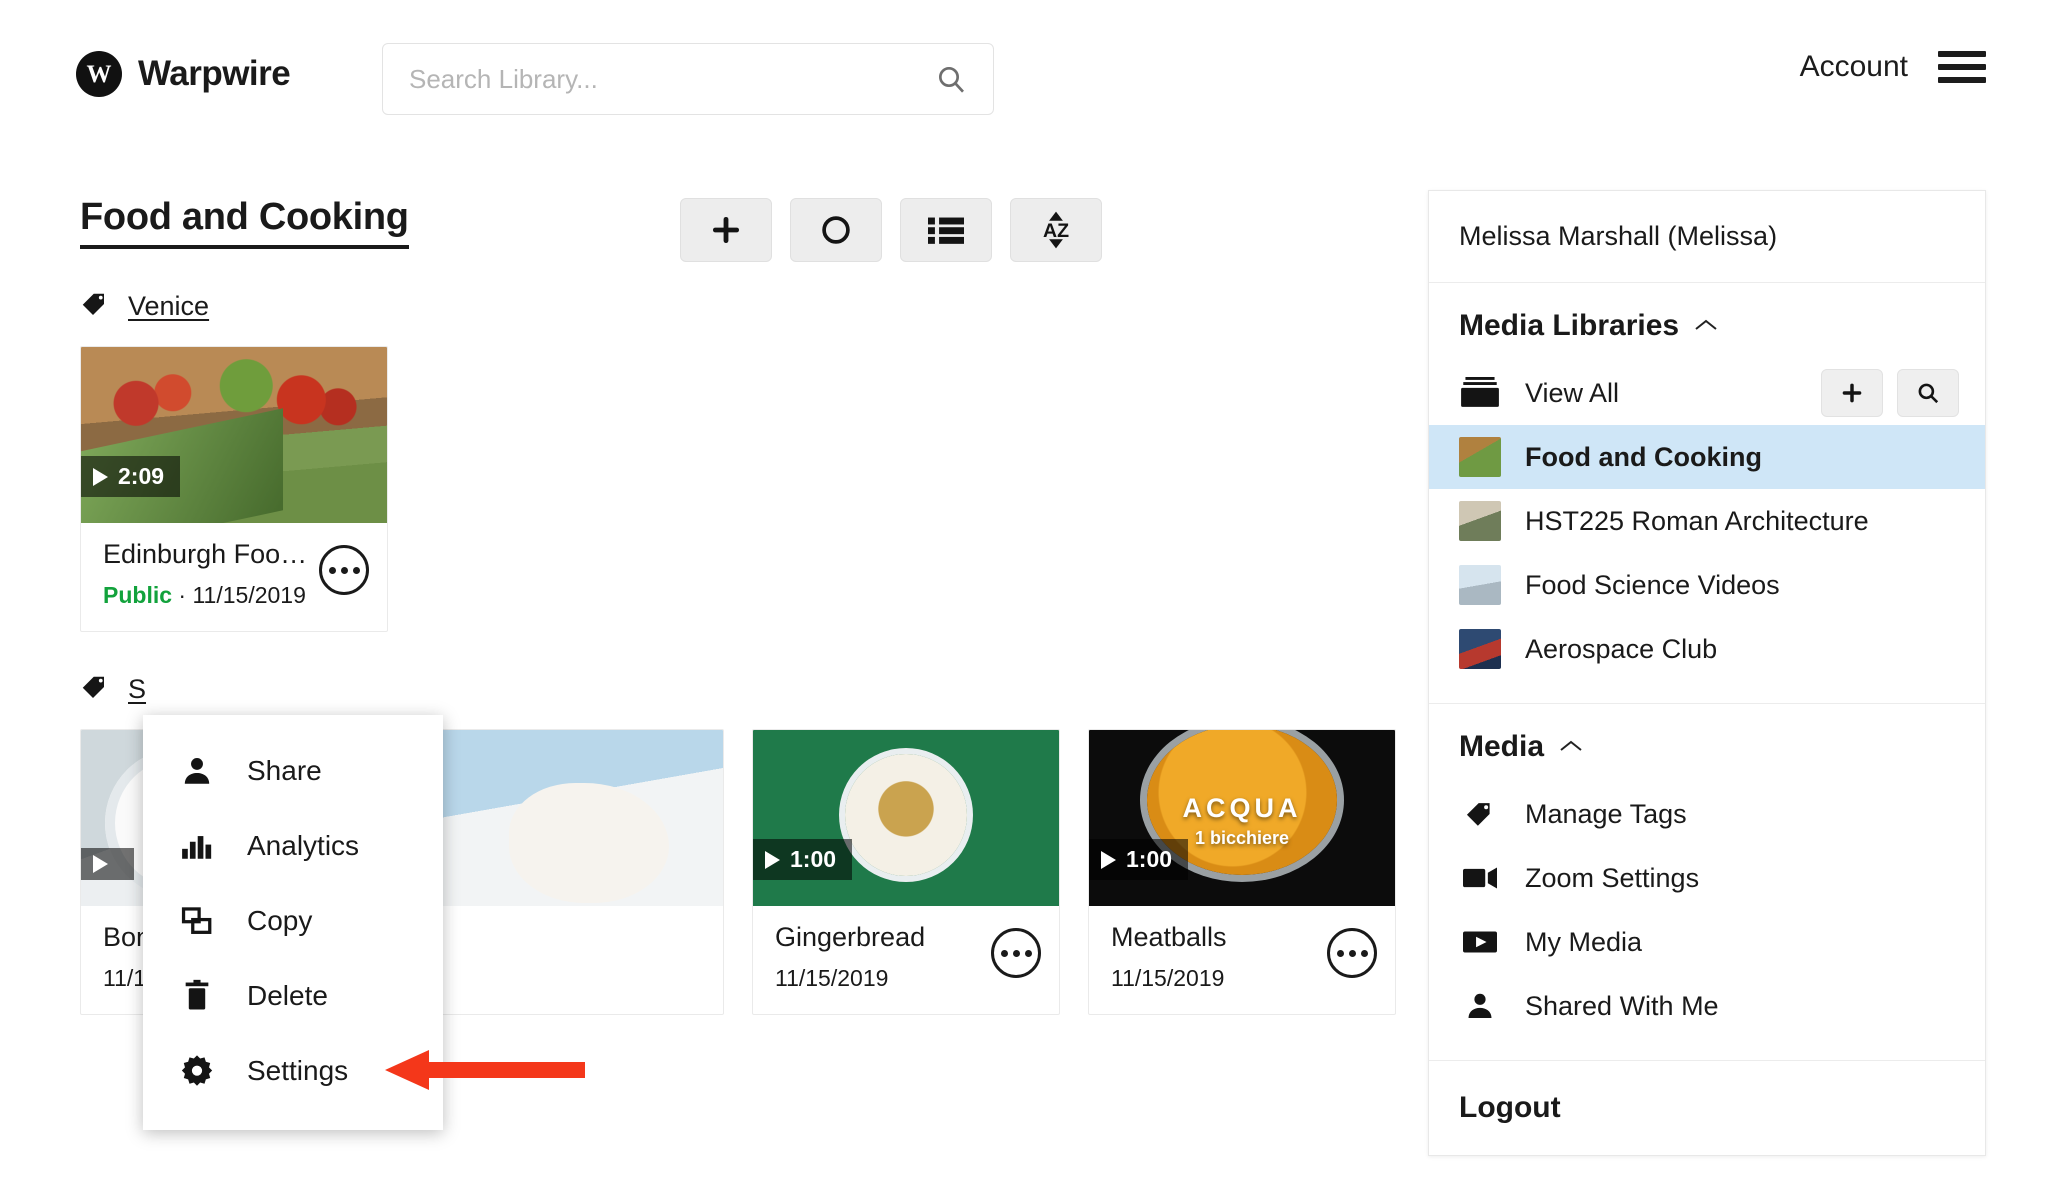  I want to click on media-libraries-title: Media Libraries, so click(1569, 325).